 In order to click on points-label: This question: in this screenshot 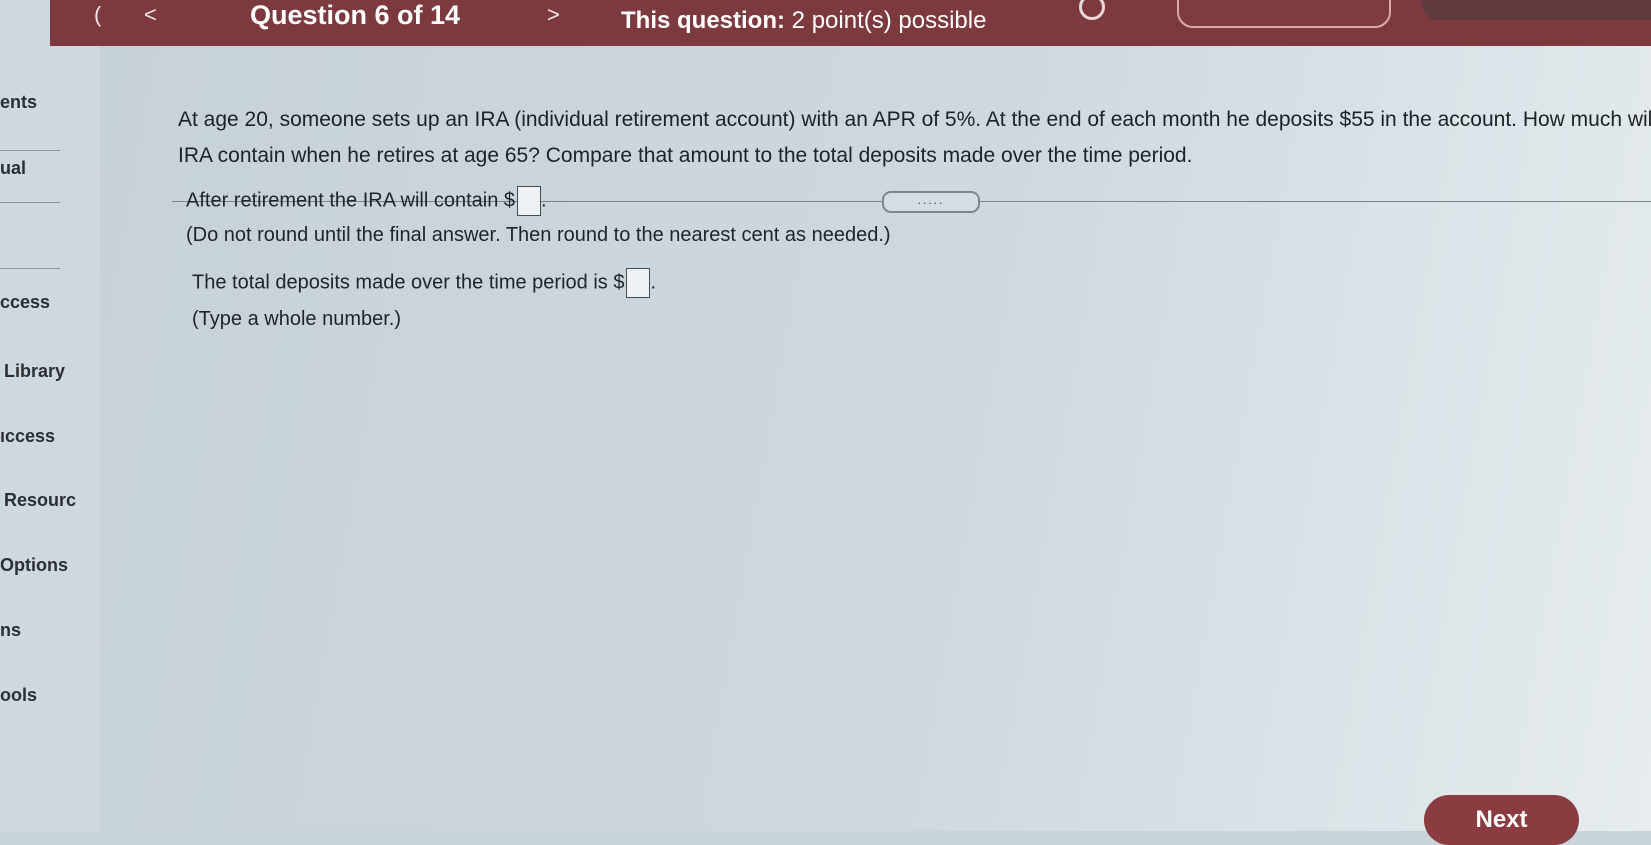, I will do `click(703, 20)`.